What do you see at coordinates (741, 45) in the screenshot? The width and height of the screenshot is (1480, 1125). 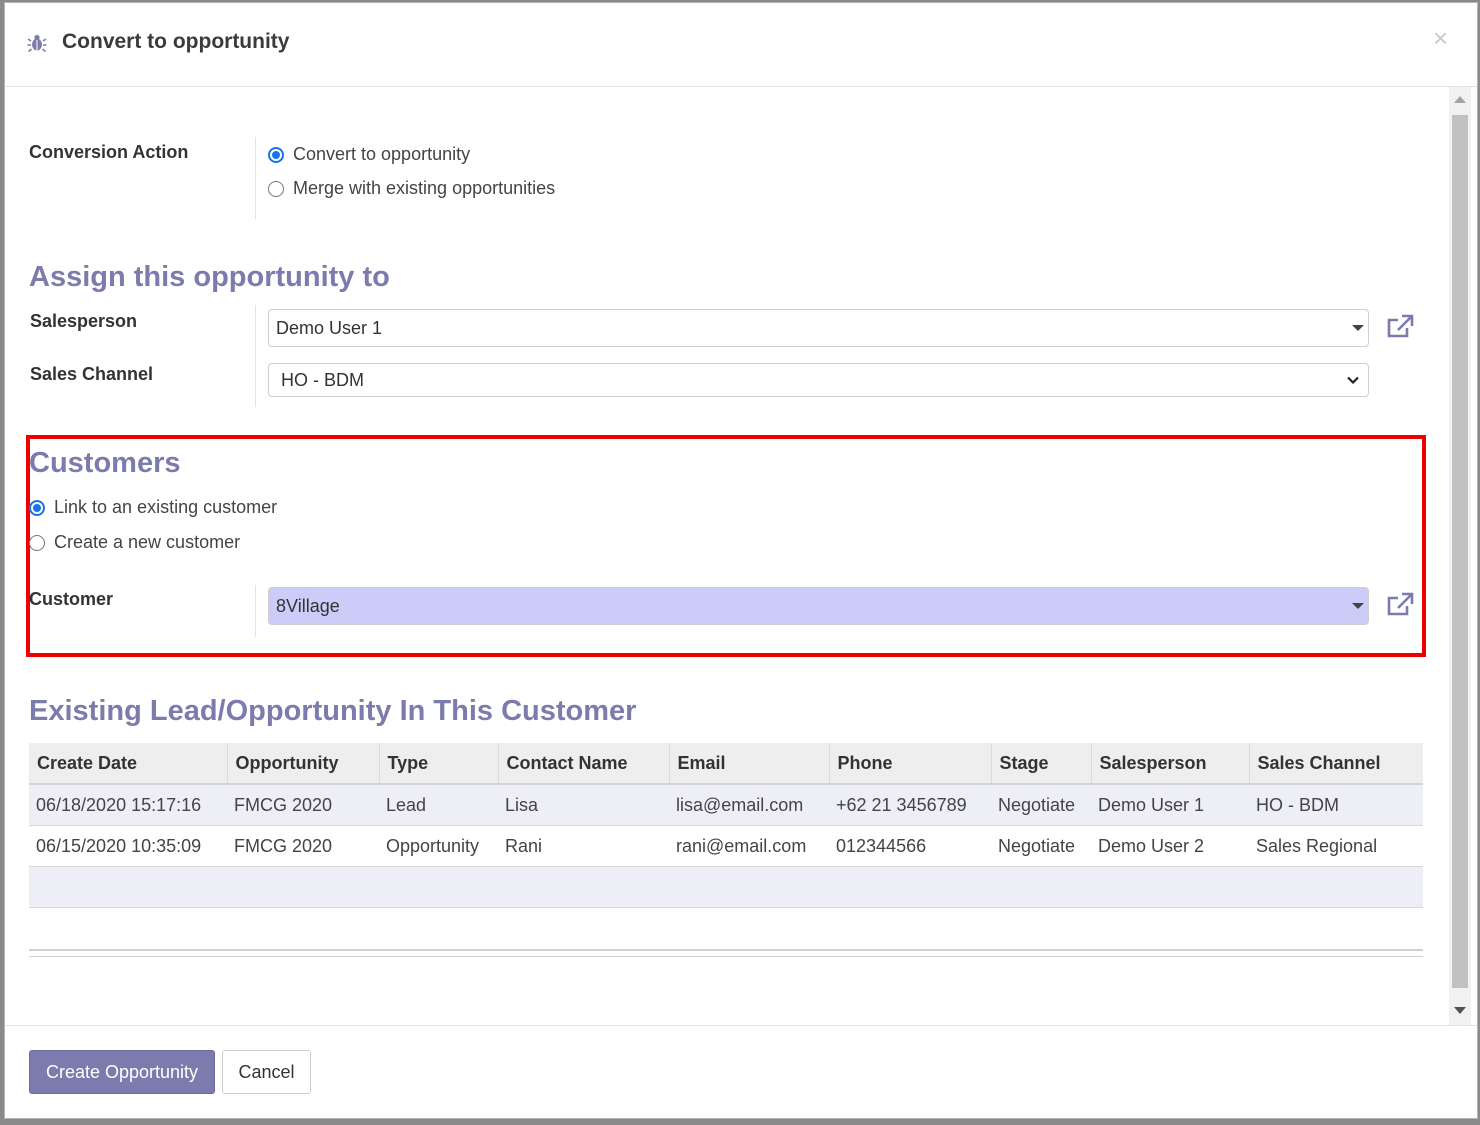 I see `dialog-header: Convert to opportunity ×` at bounding box center [741, 45].